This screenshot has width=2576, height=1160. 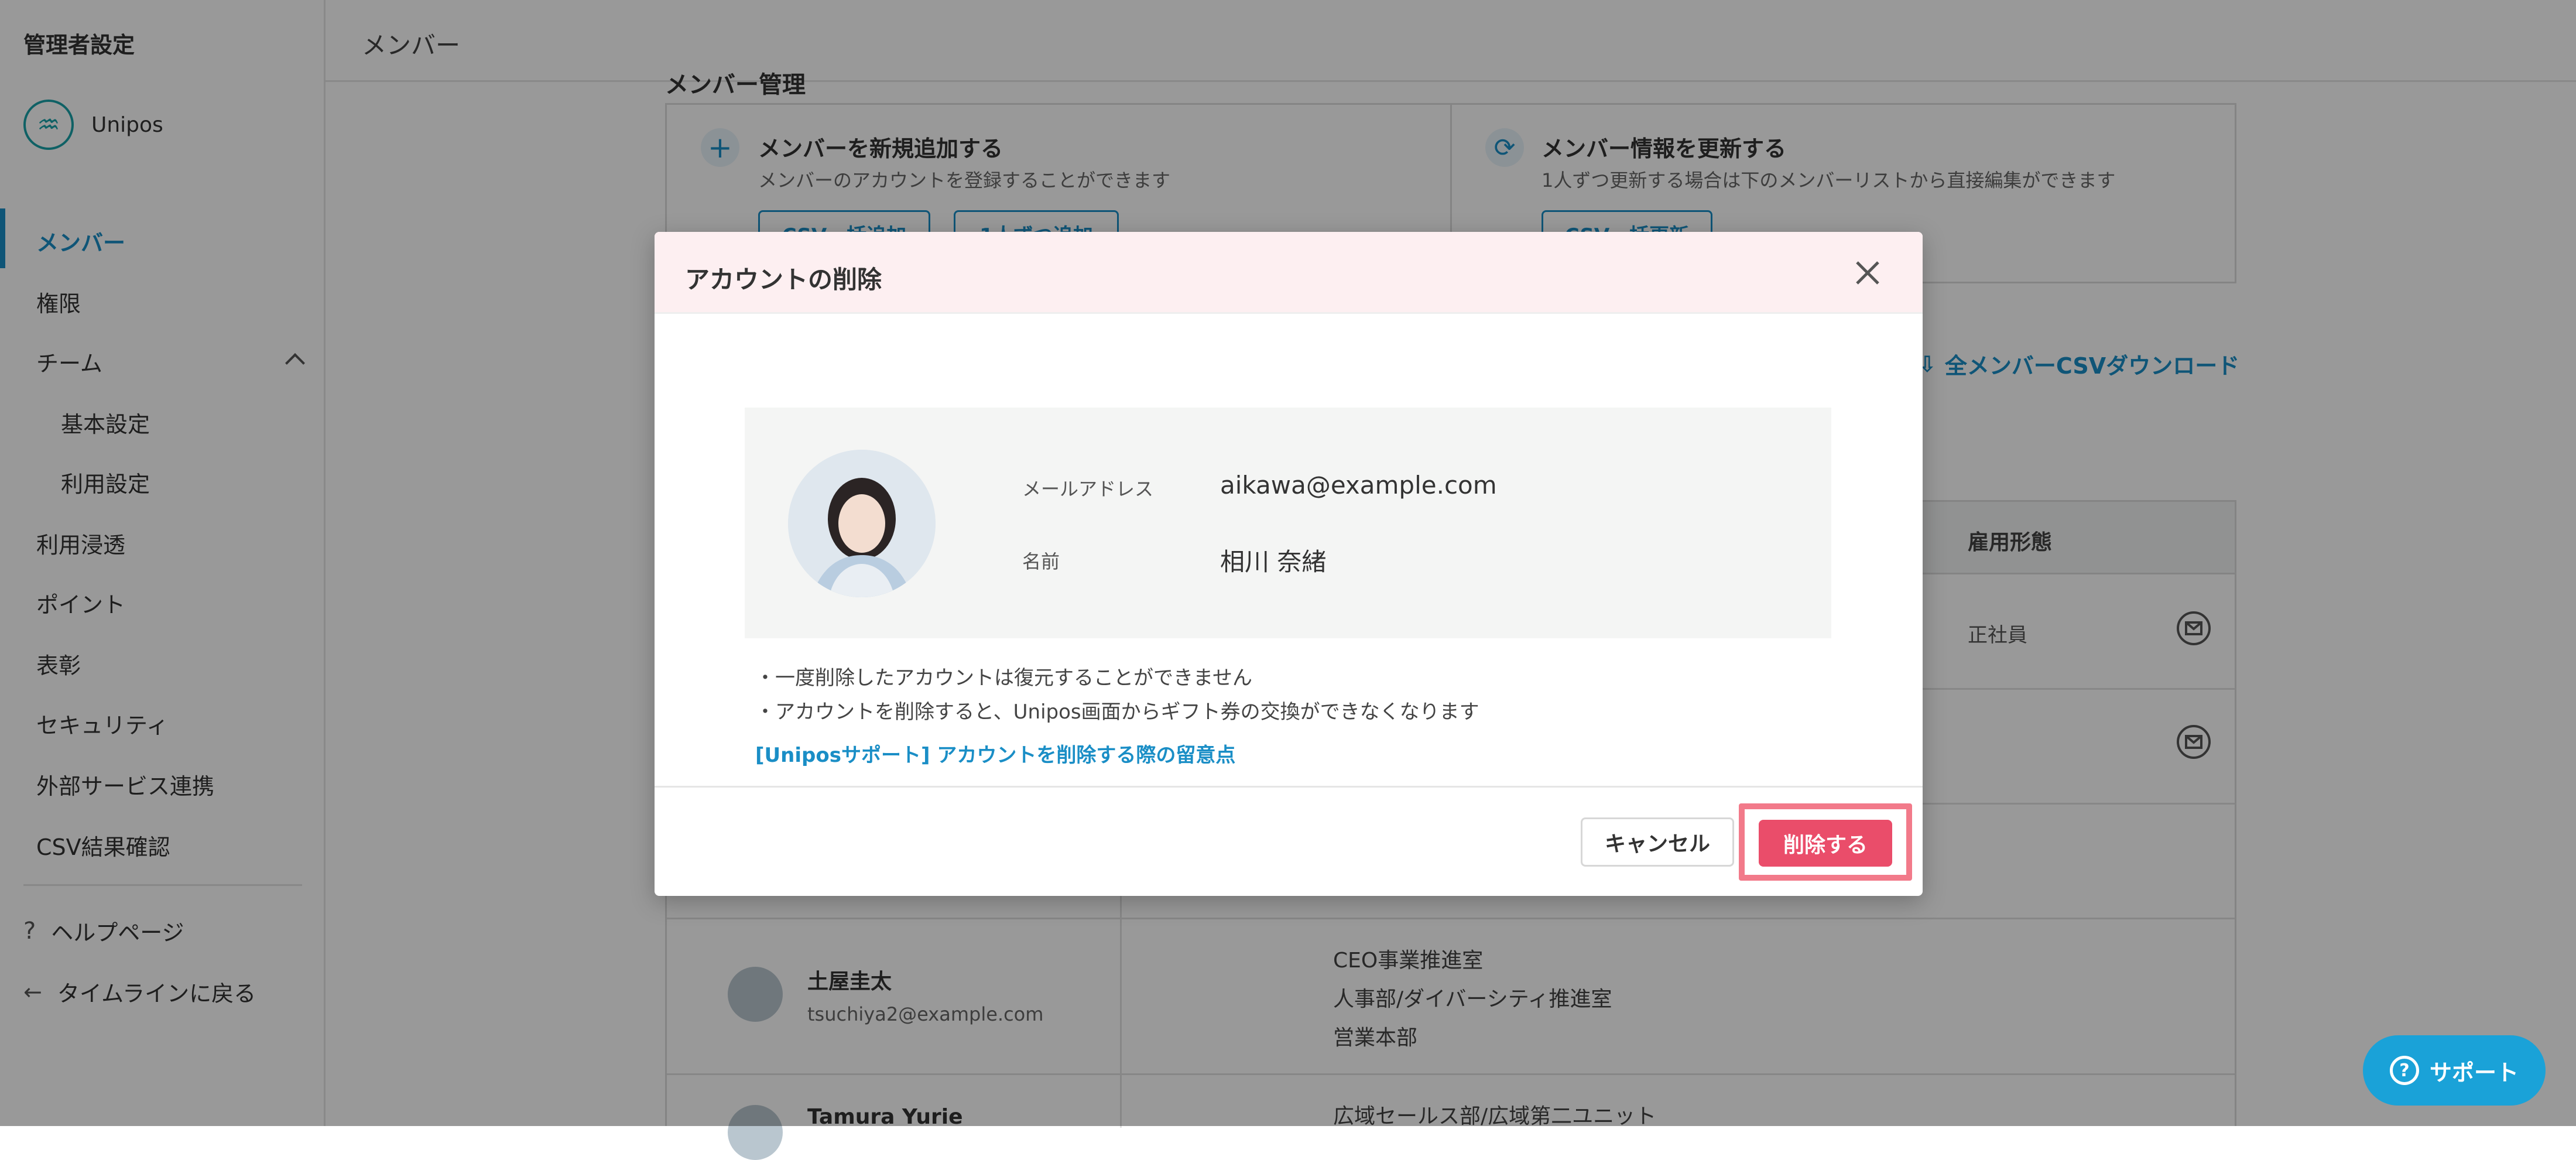 What do you see at coordinates (995, 753) in the screenshot?
I see `support-article-link: [Uniposサポート] アカウントを削除する際の留意点` at bounding box center [995, 753].